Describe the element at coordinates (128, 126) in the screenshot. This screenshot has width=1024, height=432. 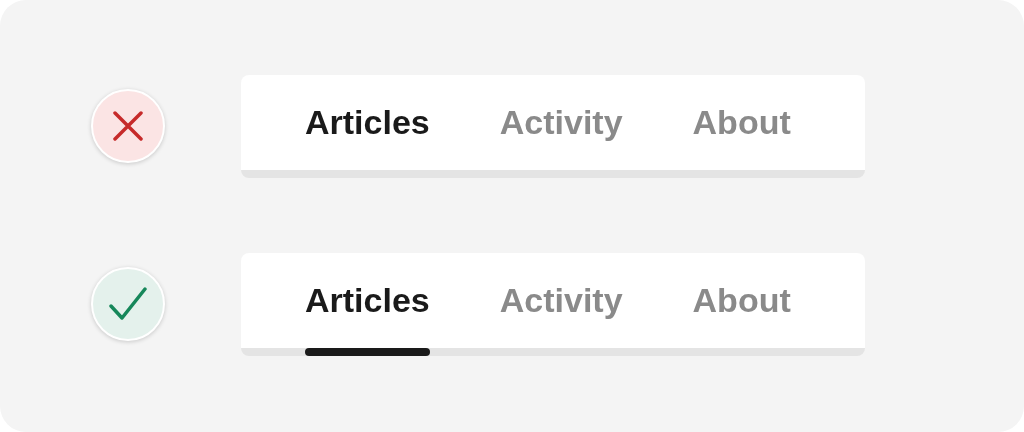
I see `cross-icon` at that location.